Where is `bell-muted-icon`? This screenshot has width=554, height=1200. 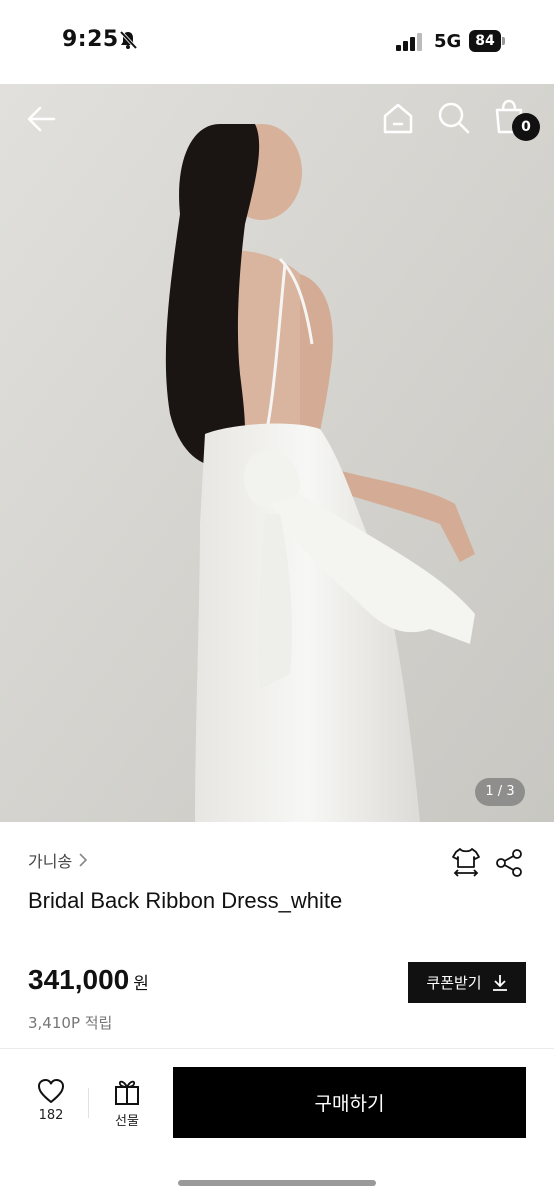
bell-muted-icon is located at coordinates (128, 40).